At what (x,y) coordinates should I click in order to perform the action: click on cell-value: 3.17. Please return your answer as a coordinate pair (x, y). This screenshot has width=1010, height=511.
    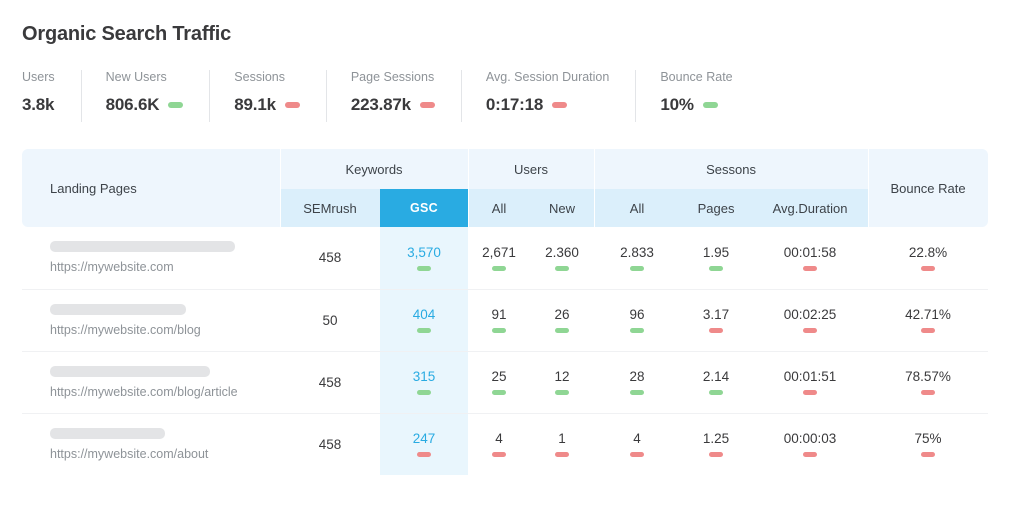
    Looking at the image, I should click on (716, 314).